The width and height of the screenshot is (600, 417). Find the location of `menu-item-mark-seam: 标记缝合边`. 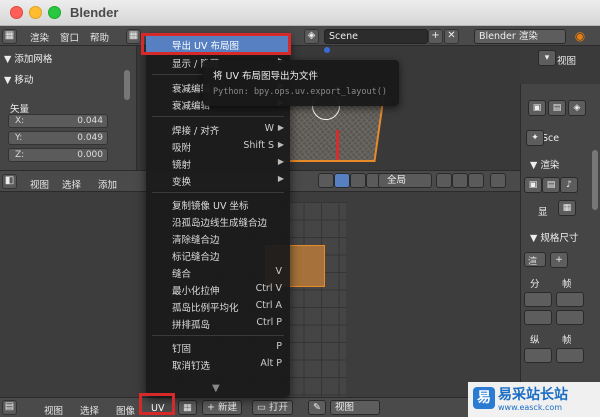

menu-item-mark-seam: 标记缝合边 is located at coordinates (218, 255).